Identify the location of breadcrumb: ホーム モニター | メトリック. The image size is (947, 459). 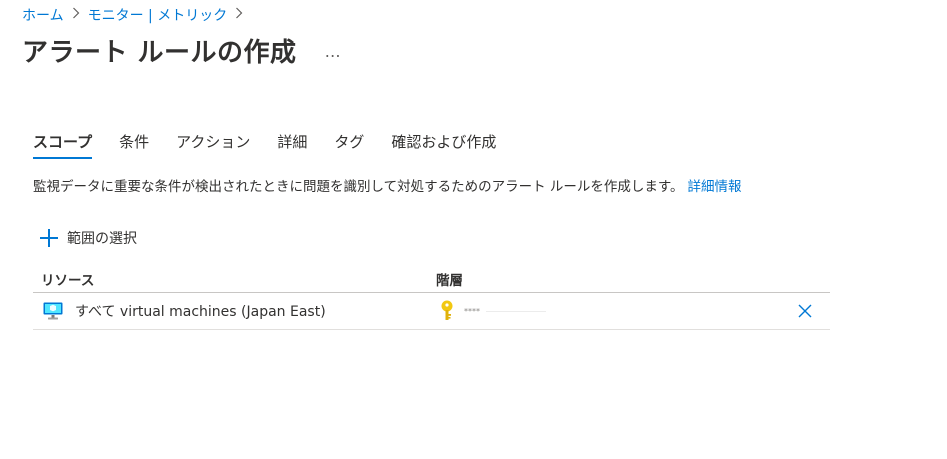
(136, 15).